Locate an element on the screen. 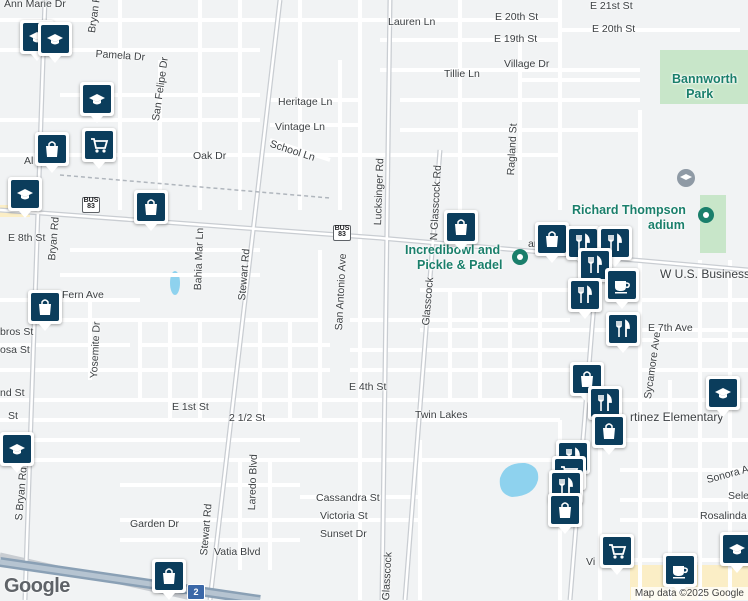 The width and height of the screenshot is (748, 601). stadium-label-line2: adium is located at coordinates (666, 225).